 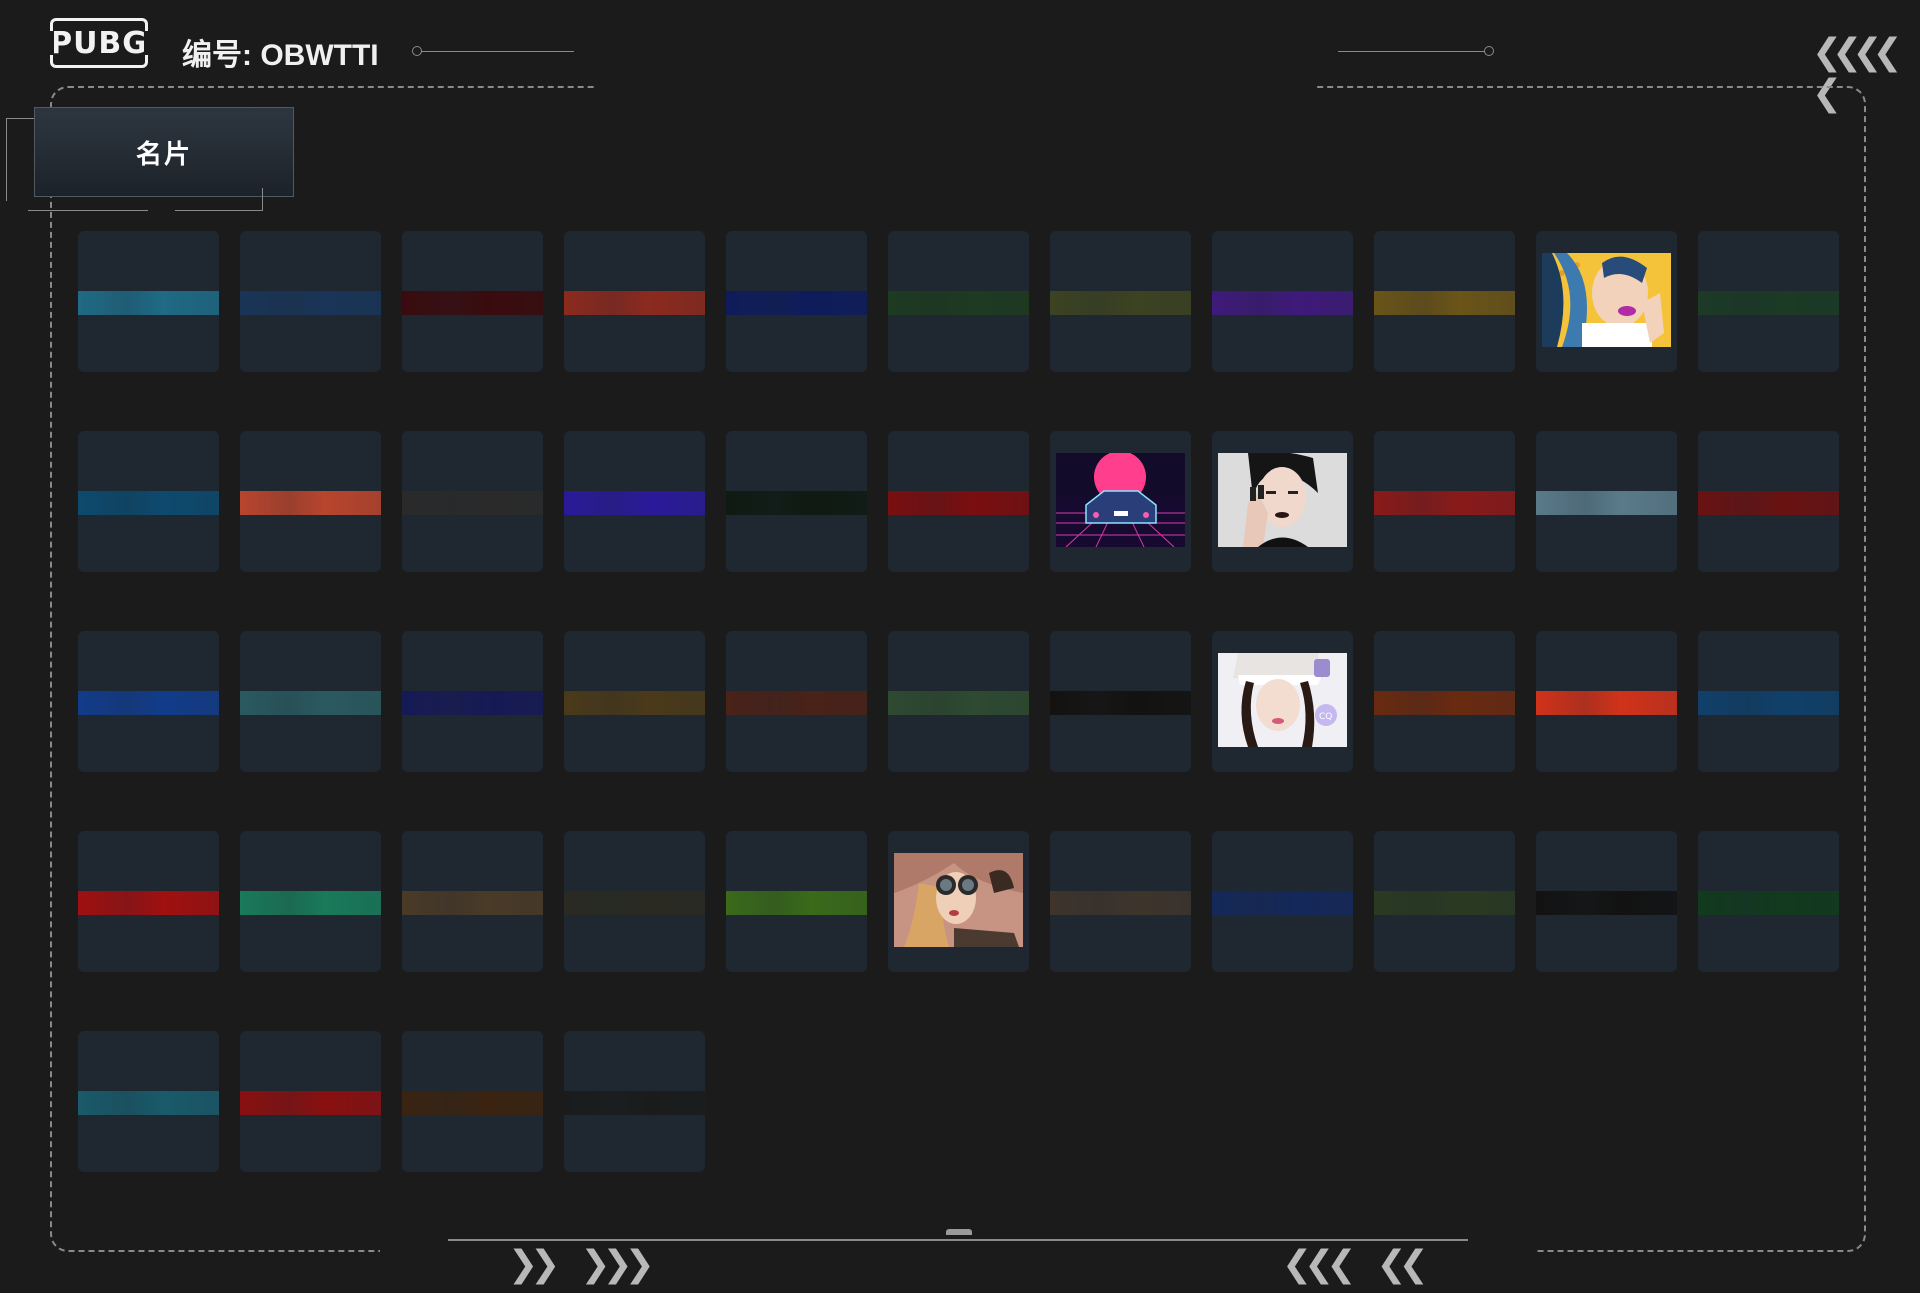 I want to click on card-scarlet, so click(x=148, y=901).